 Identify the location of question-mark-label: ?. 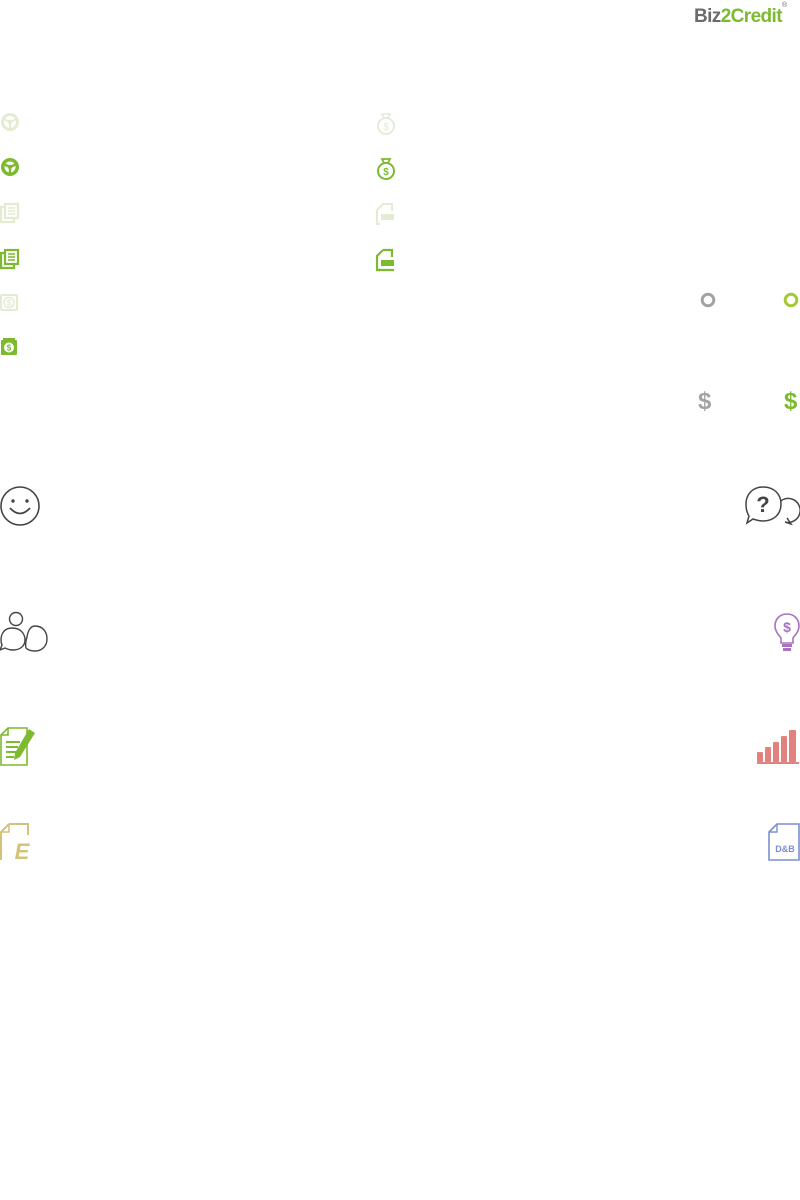
(762, 504).